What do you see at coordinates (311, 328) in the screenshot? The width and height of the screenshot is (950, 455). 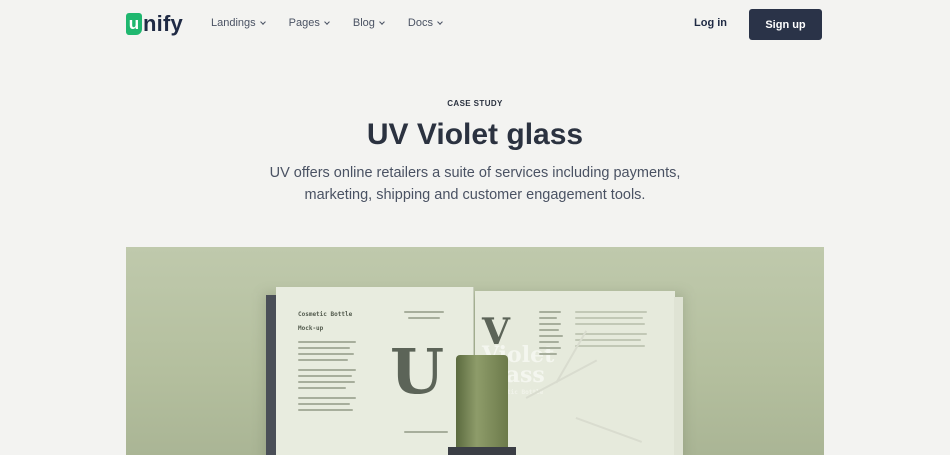 I see `left-page-subheading: Mock-up` at bounding box center [311, 328].